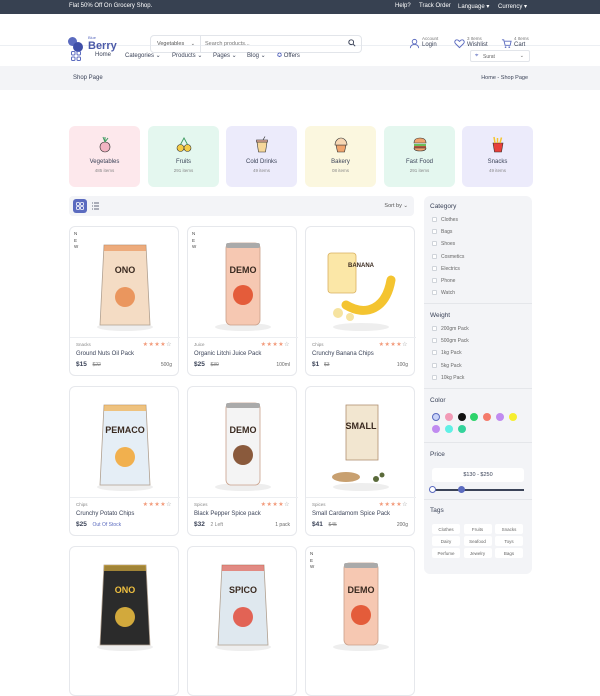 Image resolution: width=600 pixels, height=696 pixels. What do you see at coordinates (443, 281) in the screenshot?
I see `category-filter-option: Phone` at bounding box center [443, 281].